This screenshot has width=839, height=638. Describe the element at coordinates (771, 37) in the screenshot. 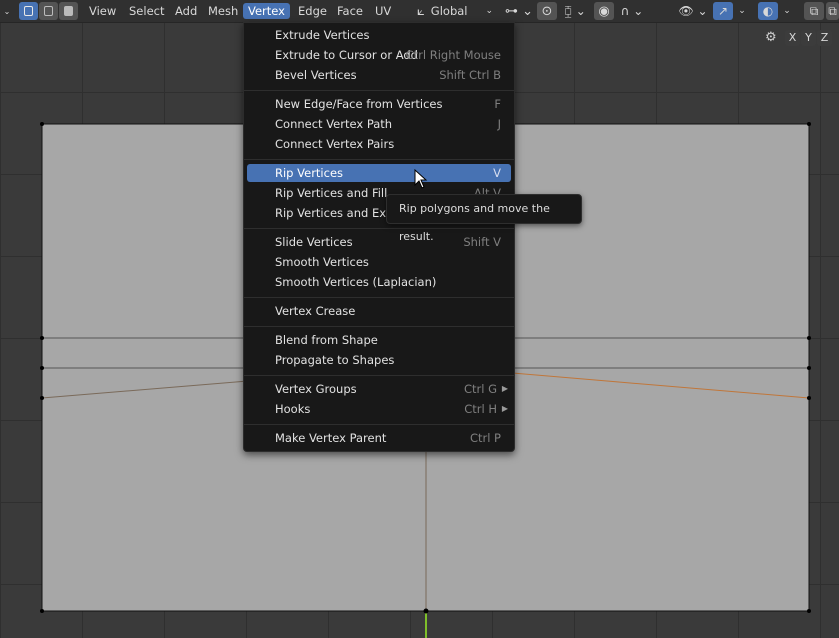

I see `transform-gizmo-icon: ⚙` at that location.